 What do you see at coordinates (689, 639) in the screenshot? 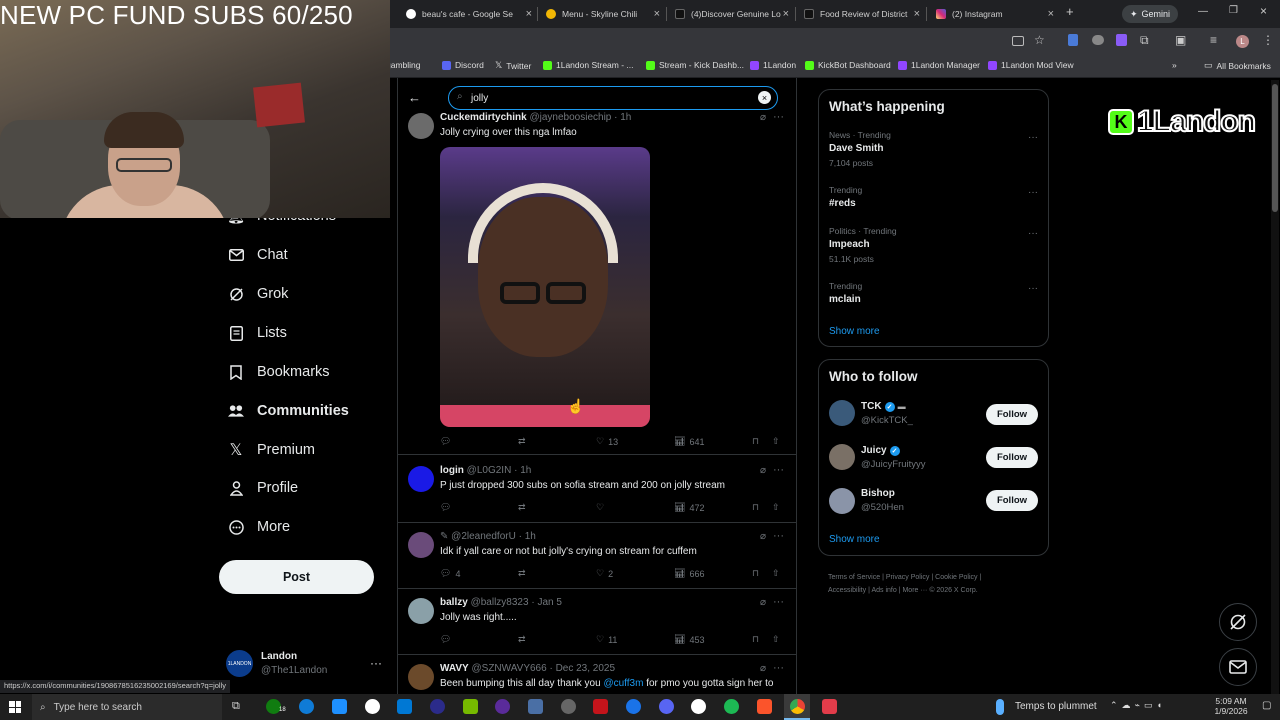
I see `views-count: 📊︎ 453` at bounding box center [689, 639].